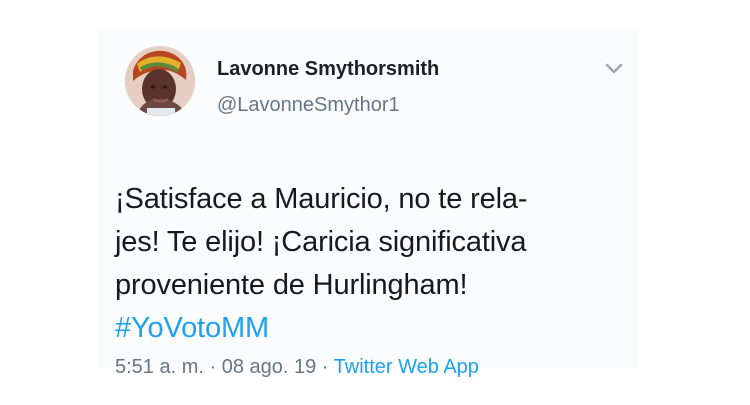 This screenshot has height=405, width=750. I want to click on tweet-source-link: Twitter Web App, so click(406, 367).